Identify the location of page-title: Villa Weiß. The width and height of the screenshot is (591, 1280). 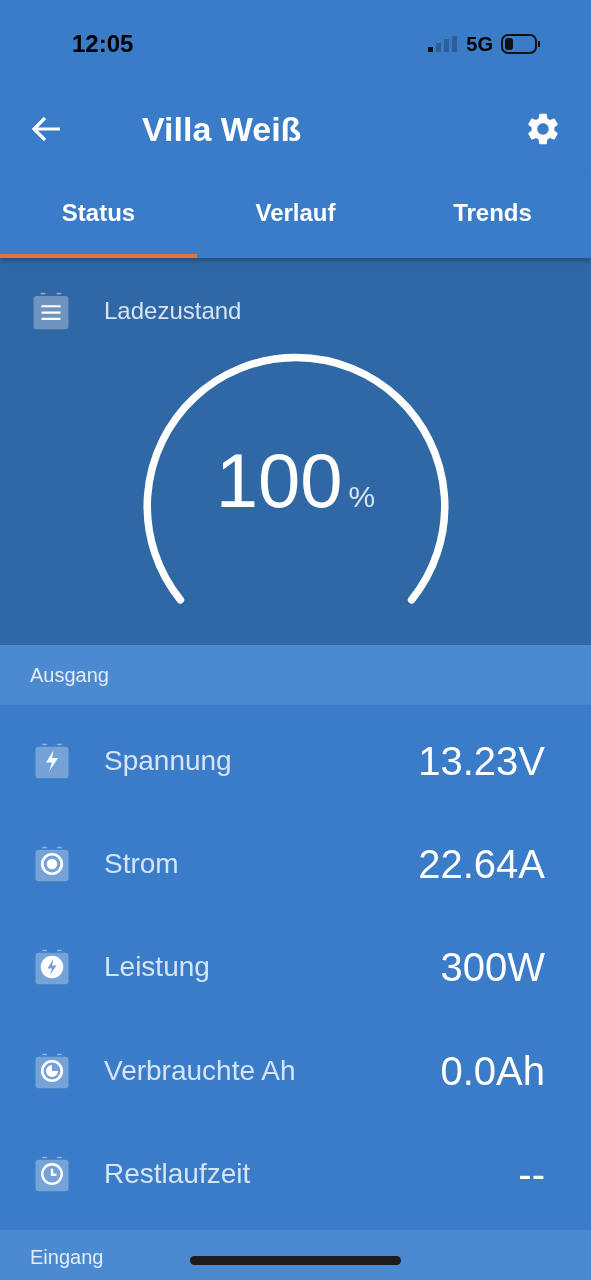
(222, 129).